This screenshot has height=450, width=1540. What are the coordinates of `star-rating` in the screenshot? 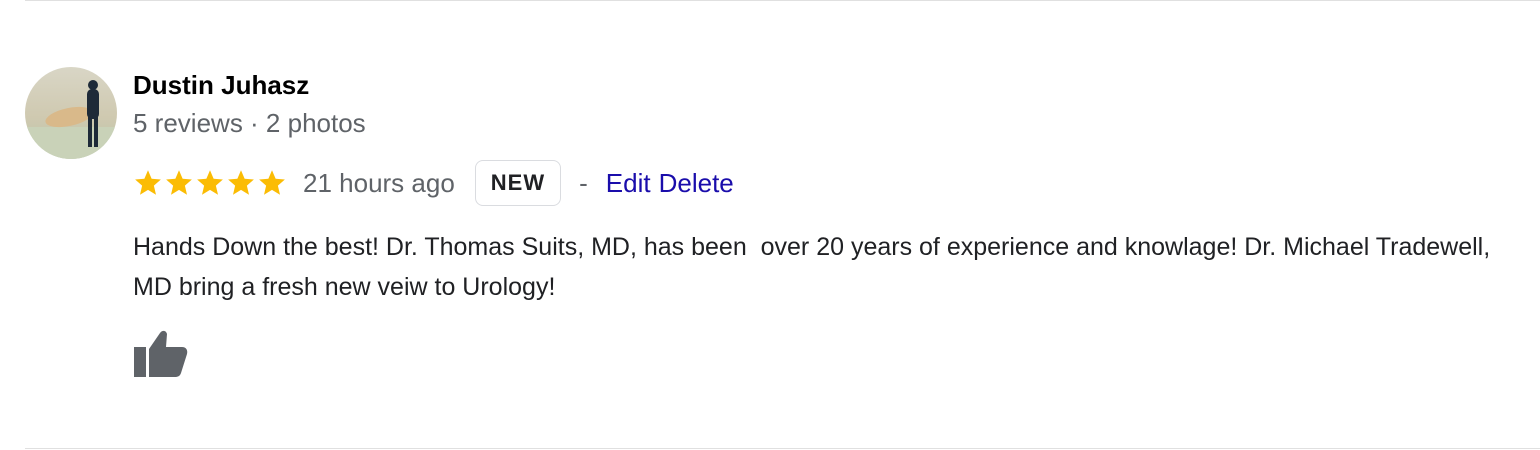 It's located at (210, 183).